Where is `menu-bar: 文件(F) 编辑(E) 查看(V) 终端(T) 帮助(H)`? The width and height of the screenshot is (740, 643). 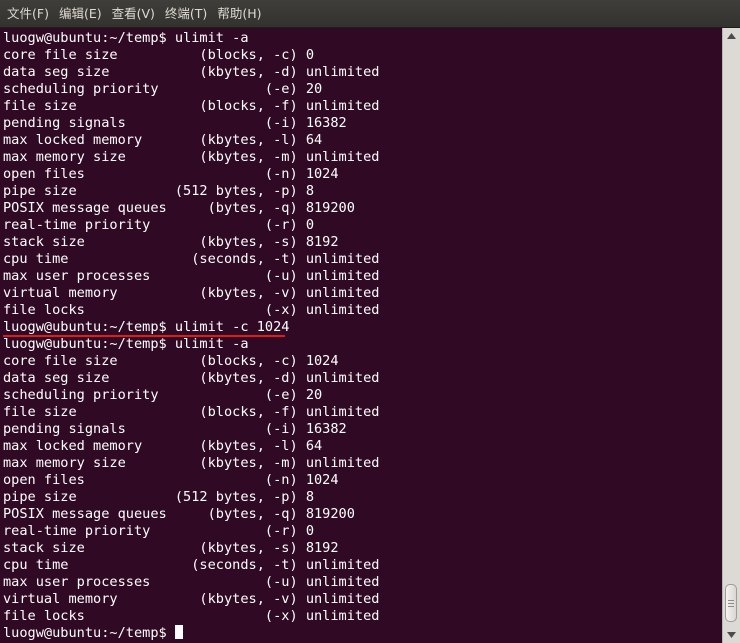
menu-bar: 文件(F) 编辑(E) 查看(V) 终端(T) 帮助(H) is located at coordinates (370, 14).